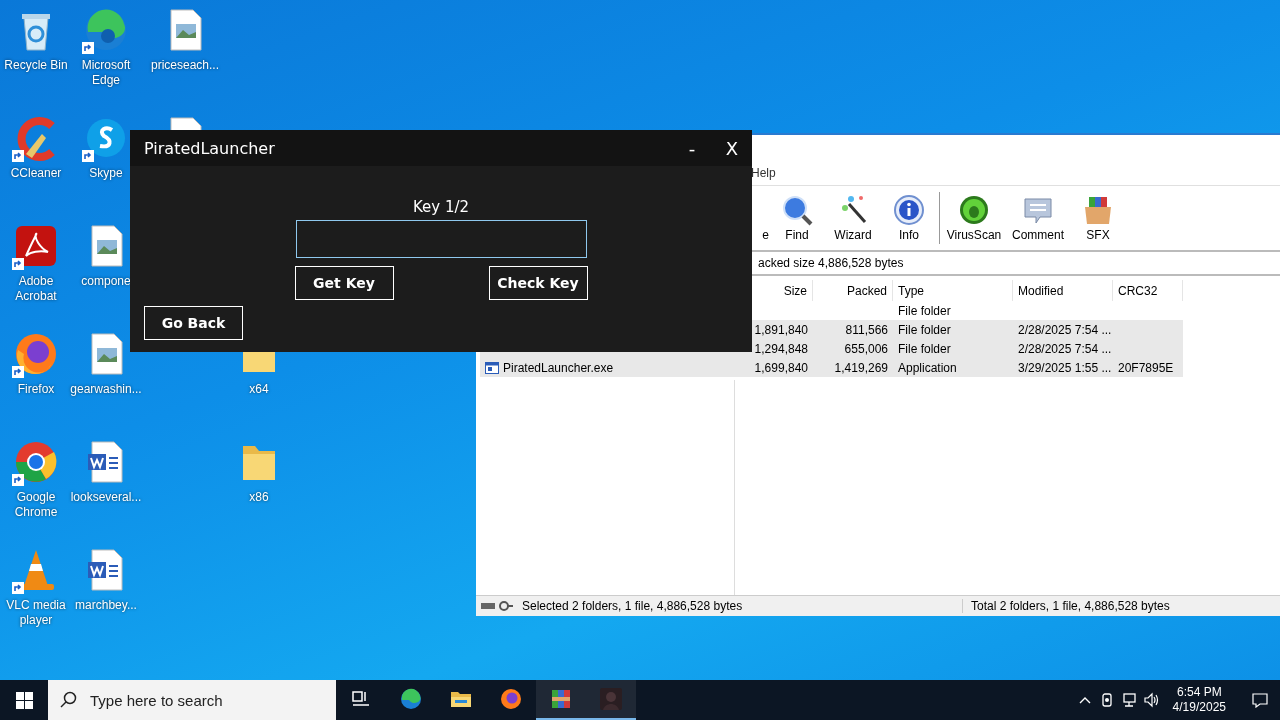 This screenshot has width=1280, height=720. I want to click on toolbar-button: Find, so click(797, 218).